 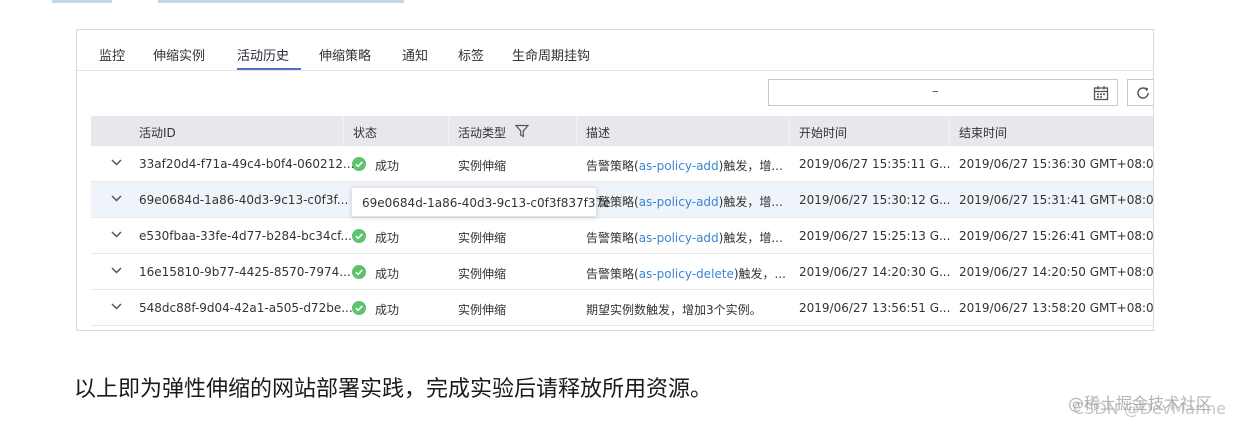 I want to click on tab-tags: 标签, so click(x=471, y=54).